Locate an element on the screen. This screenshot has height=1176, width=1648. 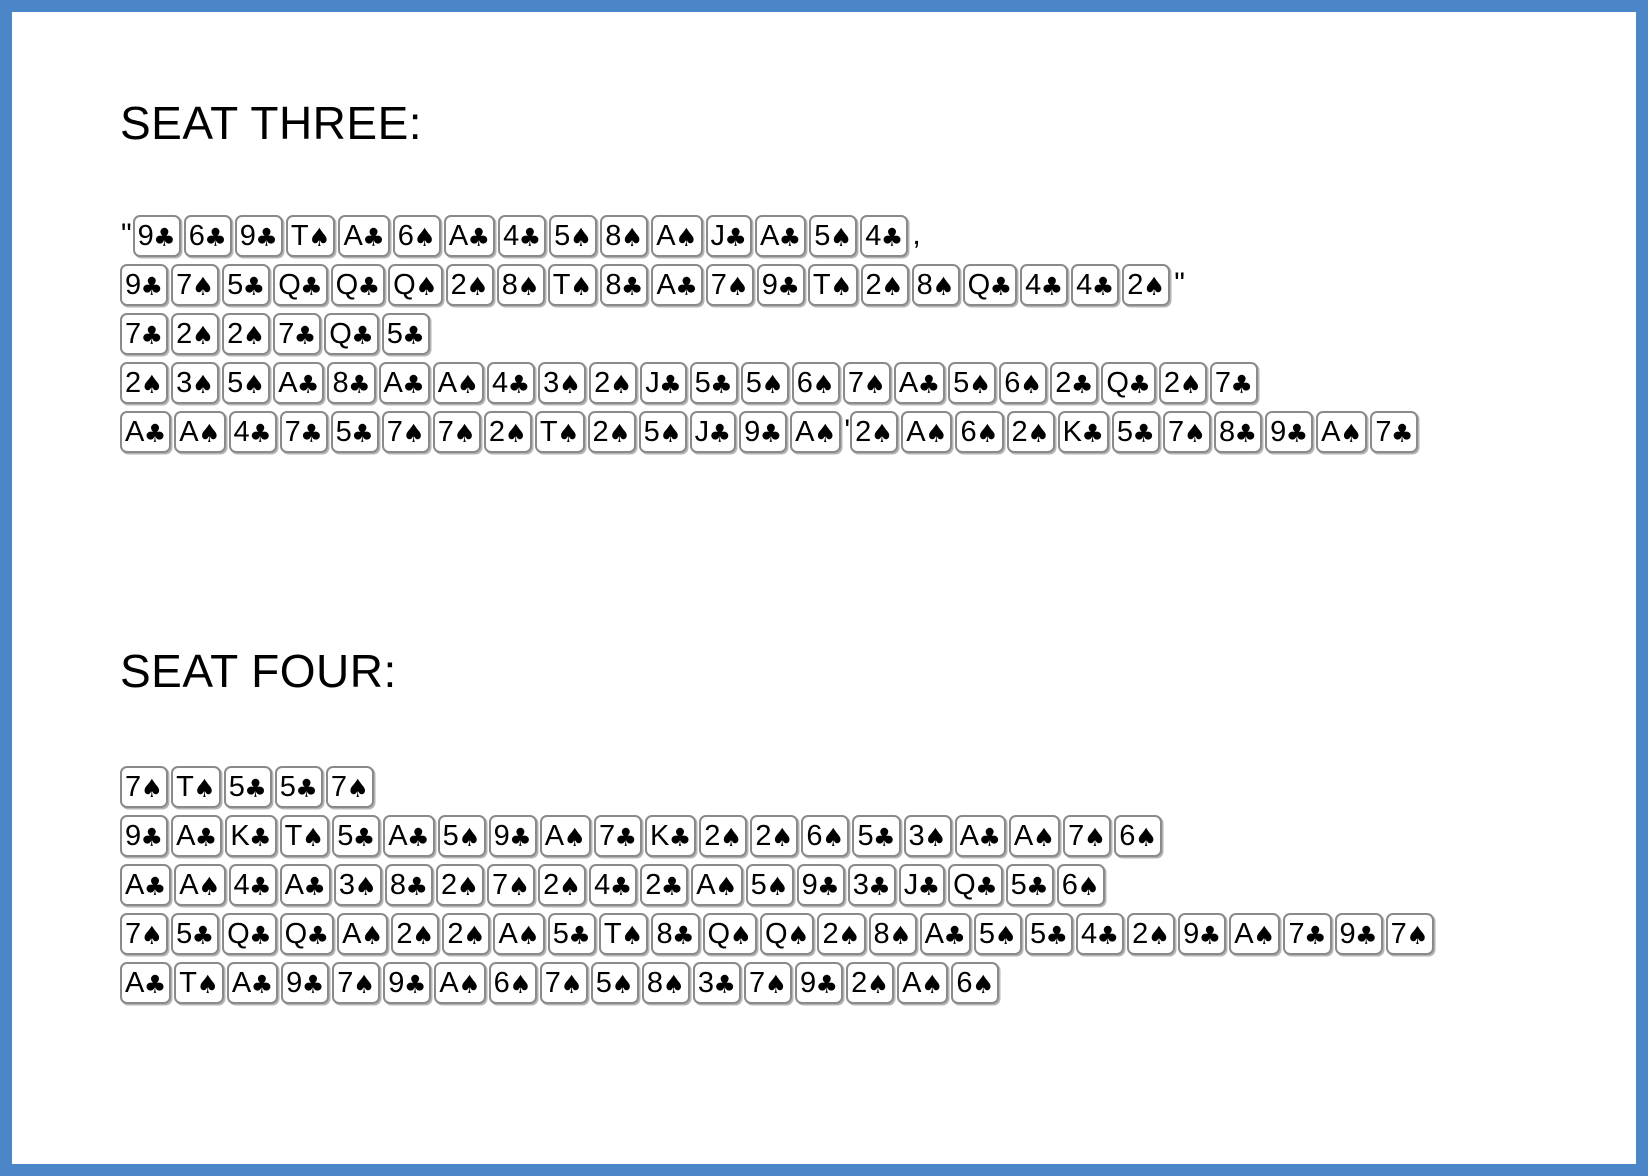
playing-card: 3♣ is located at coordinates (716, 983).